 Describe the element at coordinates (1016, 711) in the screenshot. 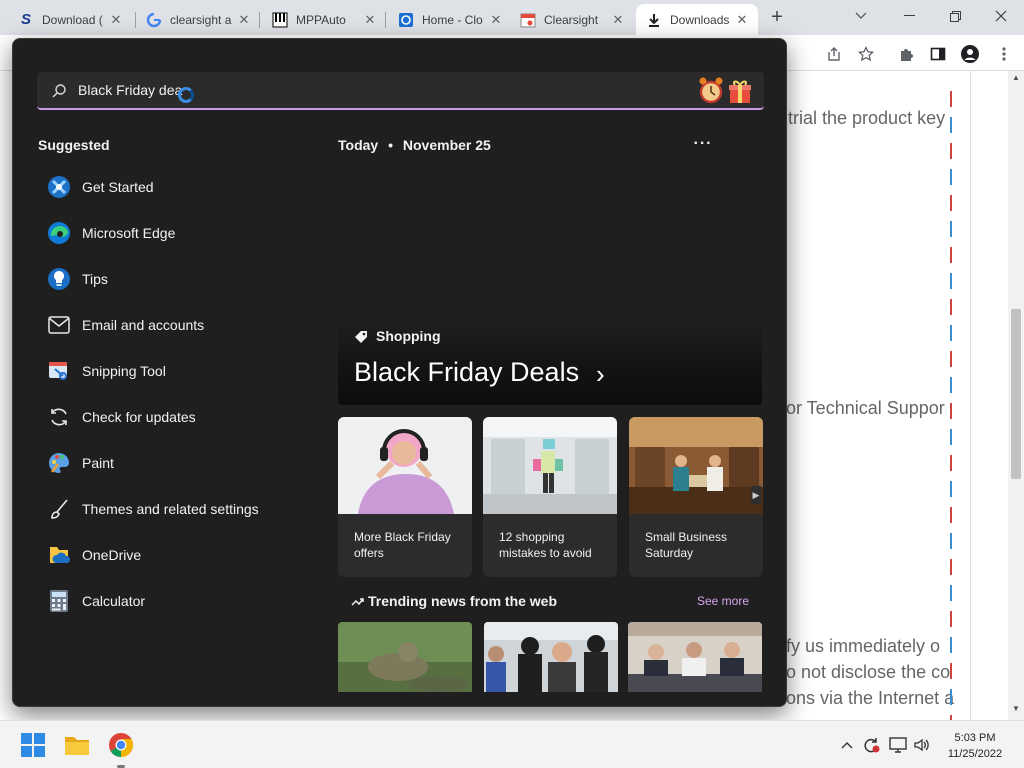

I see `scroll-down-icon: ▼` at that location.